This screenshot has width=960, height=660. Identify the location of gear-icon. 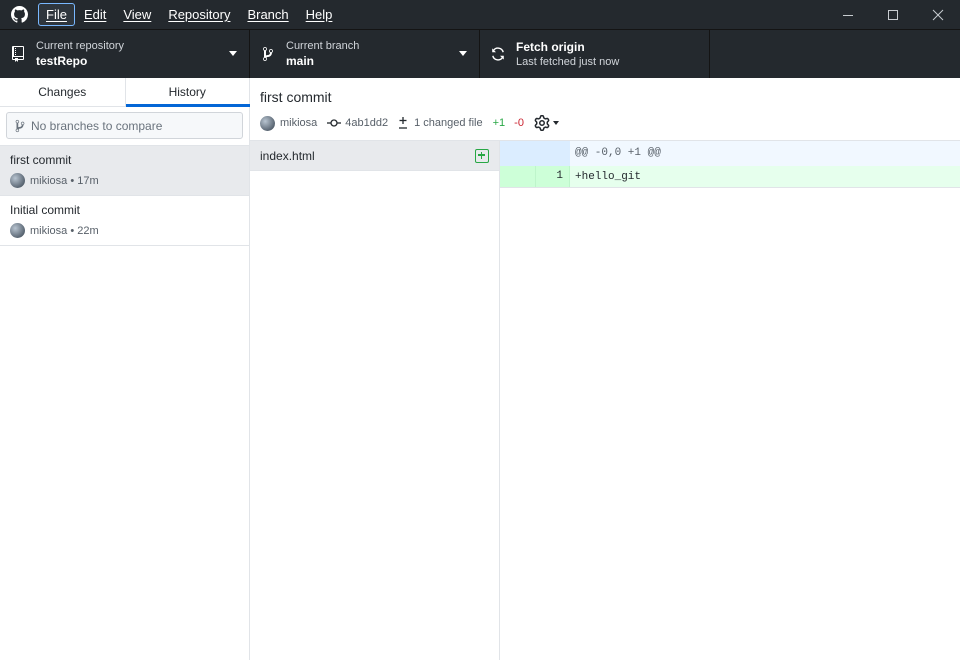
(542, 123).